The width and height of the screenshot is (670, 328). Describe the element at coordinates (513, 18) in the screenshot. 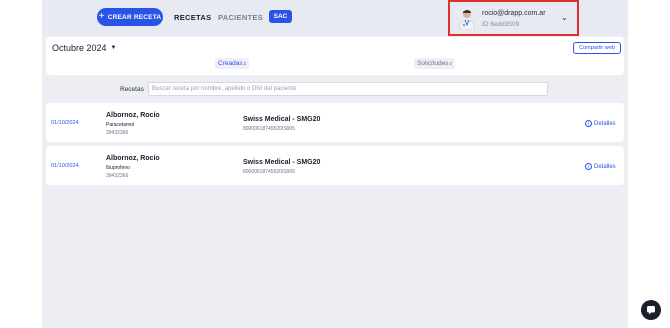

I see `user-menu: rocio@drapp.com.ar ID 6edd3509 ⌄` at that location.